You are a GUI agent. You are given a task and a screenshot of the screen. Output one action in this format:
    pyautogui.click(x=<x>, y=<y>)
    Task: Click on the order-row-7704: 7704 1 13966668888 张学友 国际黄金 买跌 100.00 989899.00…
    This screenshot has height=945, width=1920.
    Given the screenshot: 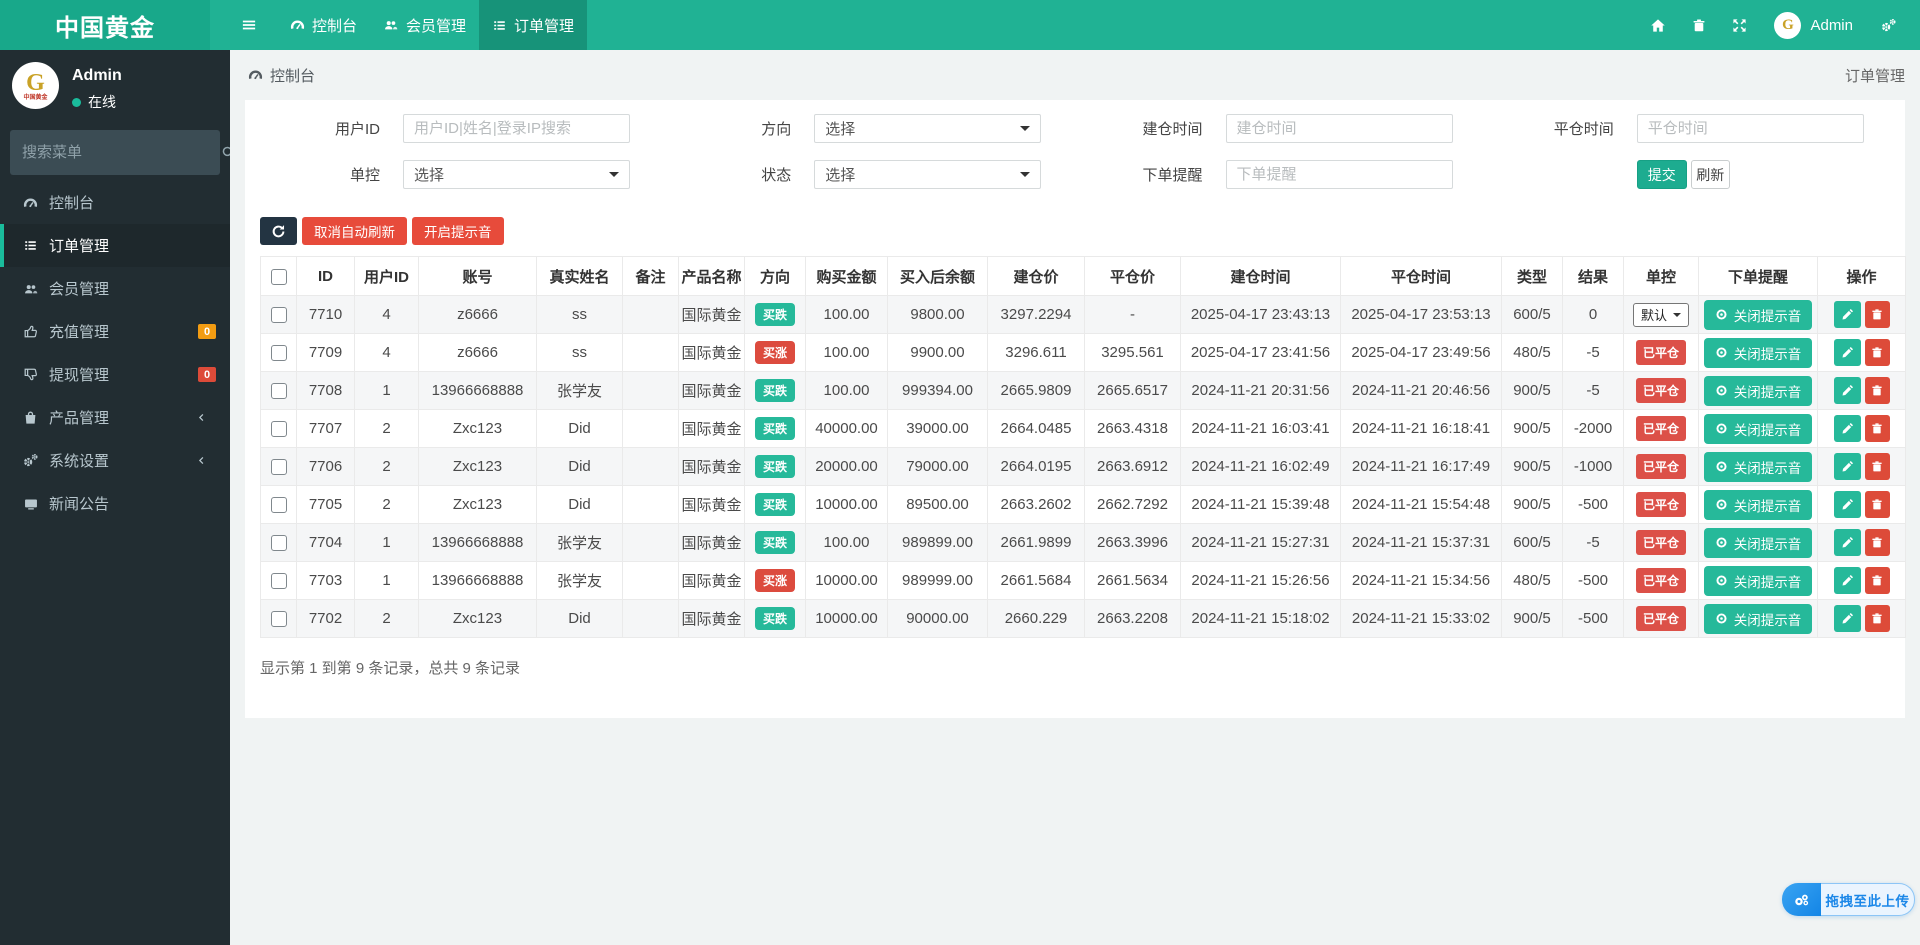 What is the action you would take?
    pyautogui.click(x=1083, y=542)
    